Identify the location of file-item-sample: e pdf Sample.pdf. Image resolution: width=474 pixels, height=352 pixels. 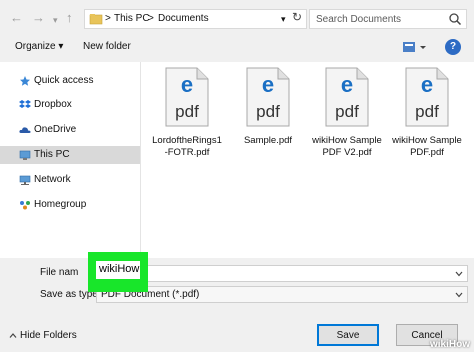
(268, 107).